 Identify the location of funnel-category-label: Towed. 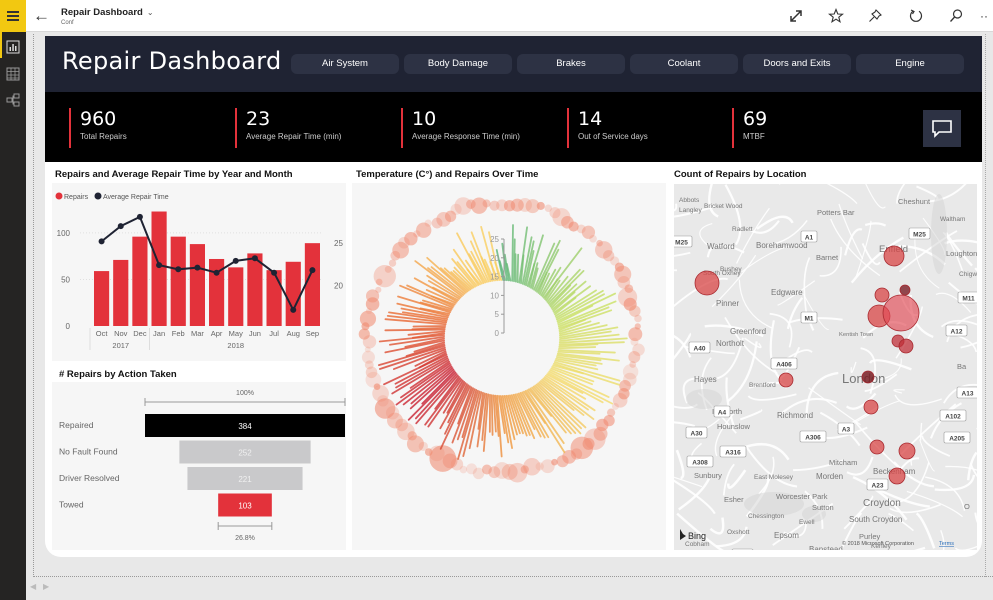
(71, 505).